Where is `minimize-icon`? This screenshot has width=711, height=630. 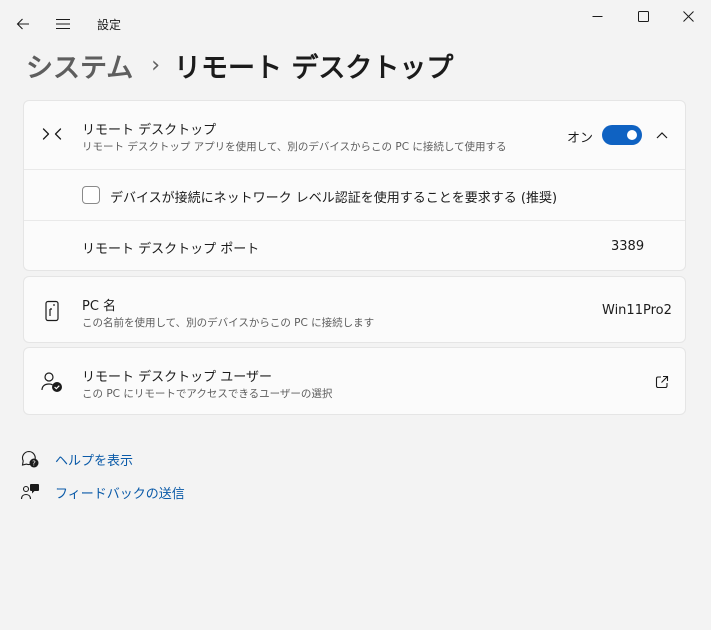
minimize-icon is located at coordinates (597, 16).